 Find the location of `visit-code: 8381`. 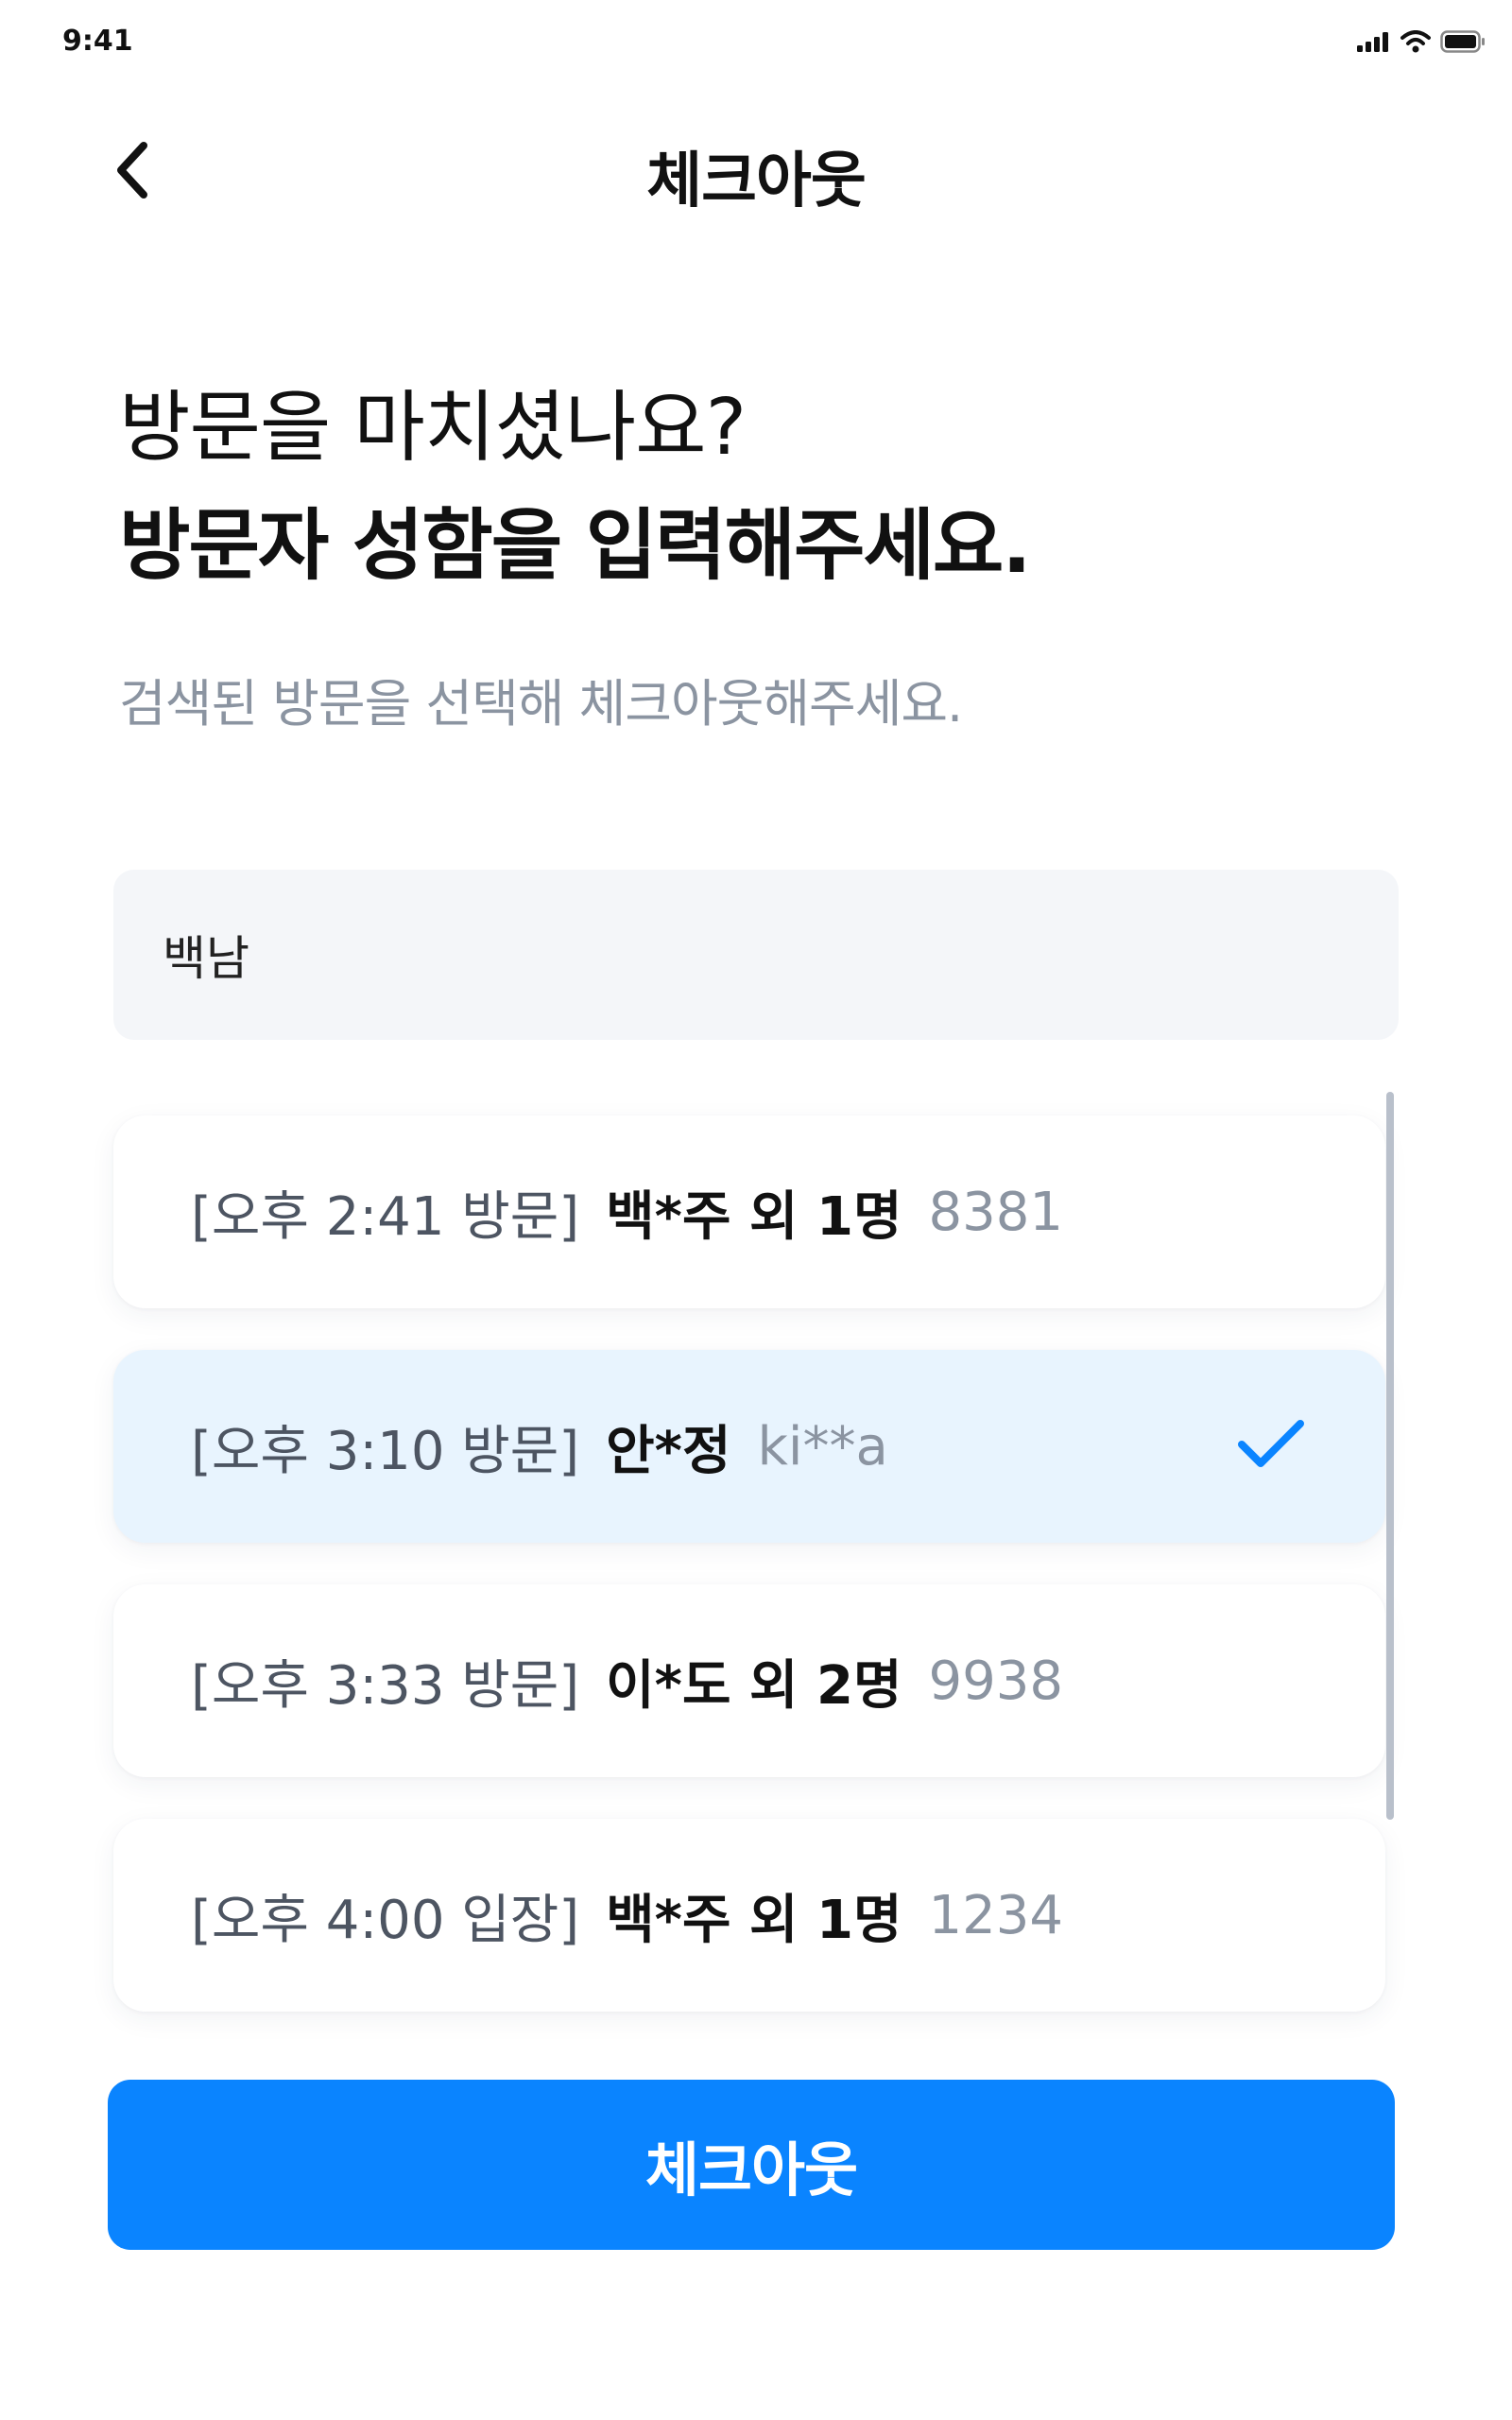

visit-code: 8381 is located at coordinates (995, 1212).